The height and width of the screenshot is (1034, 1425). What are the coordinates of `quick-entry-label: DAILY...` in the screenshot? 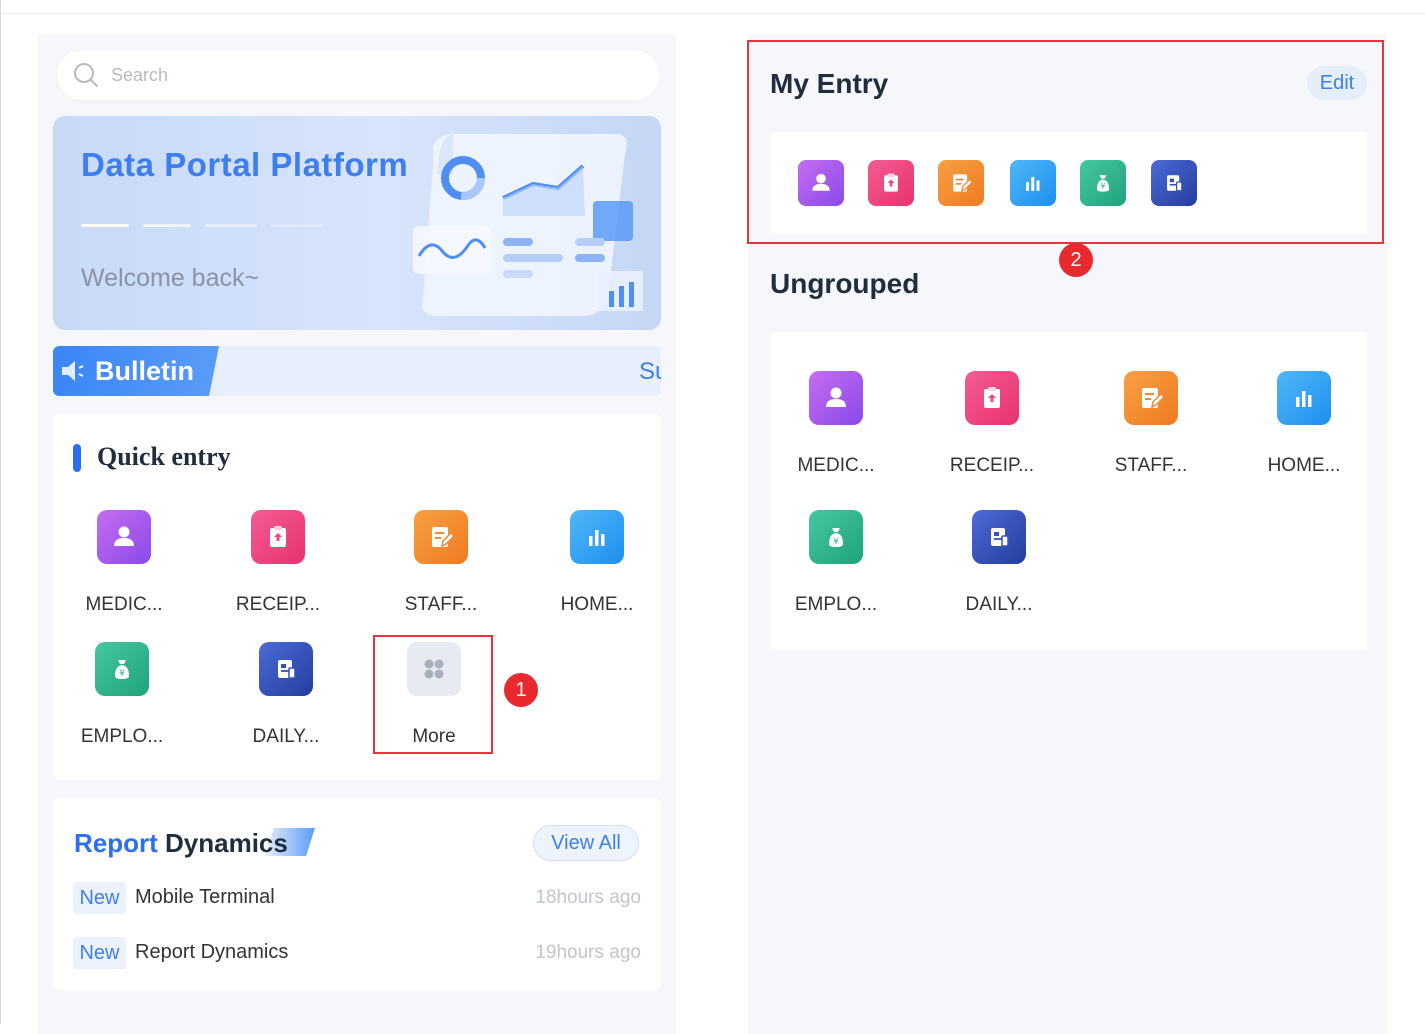 It's located at (286, 736).